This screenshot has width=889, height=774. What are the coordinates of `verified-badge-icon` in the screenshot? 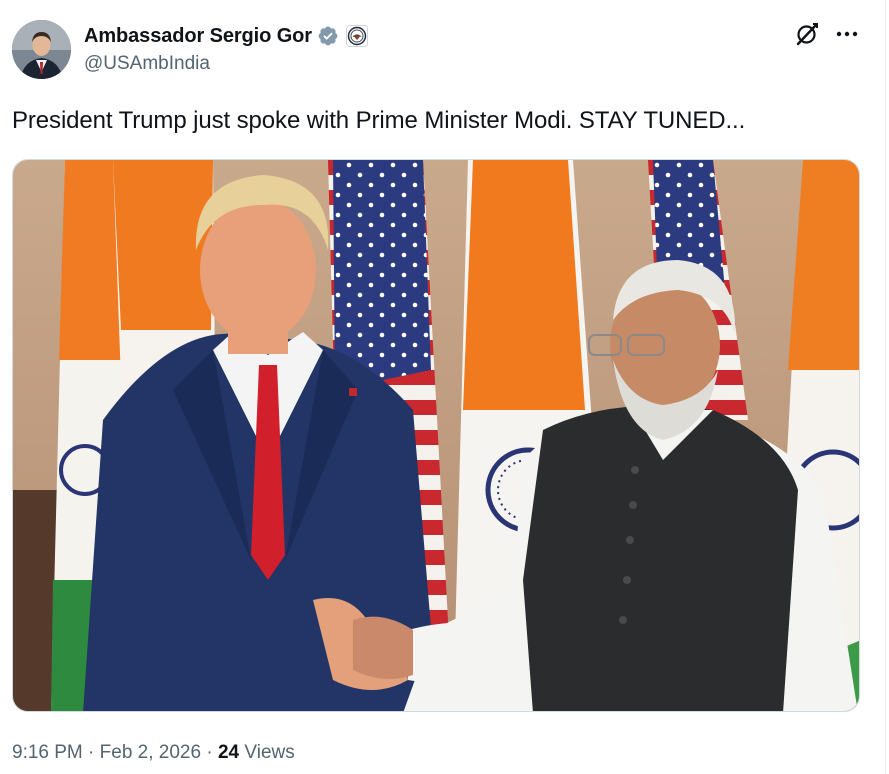 It's located at (328, 36).